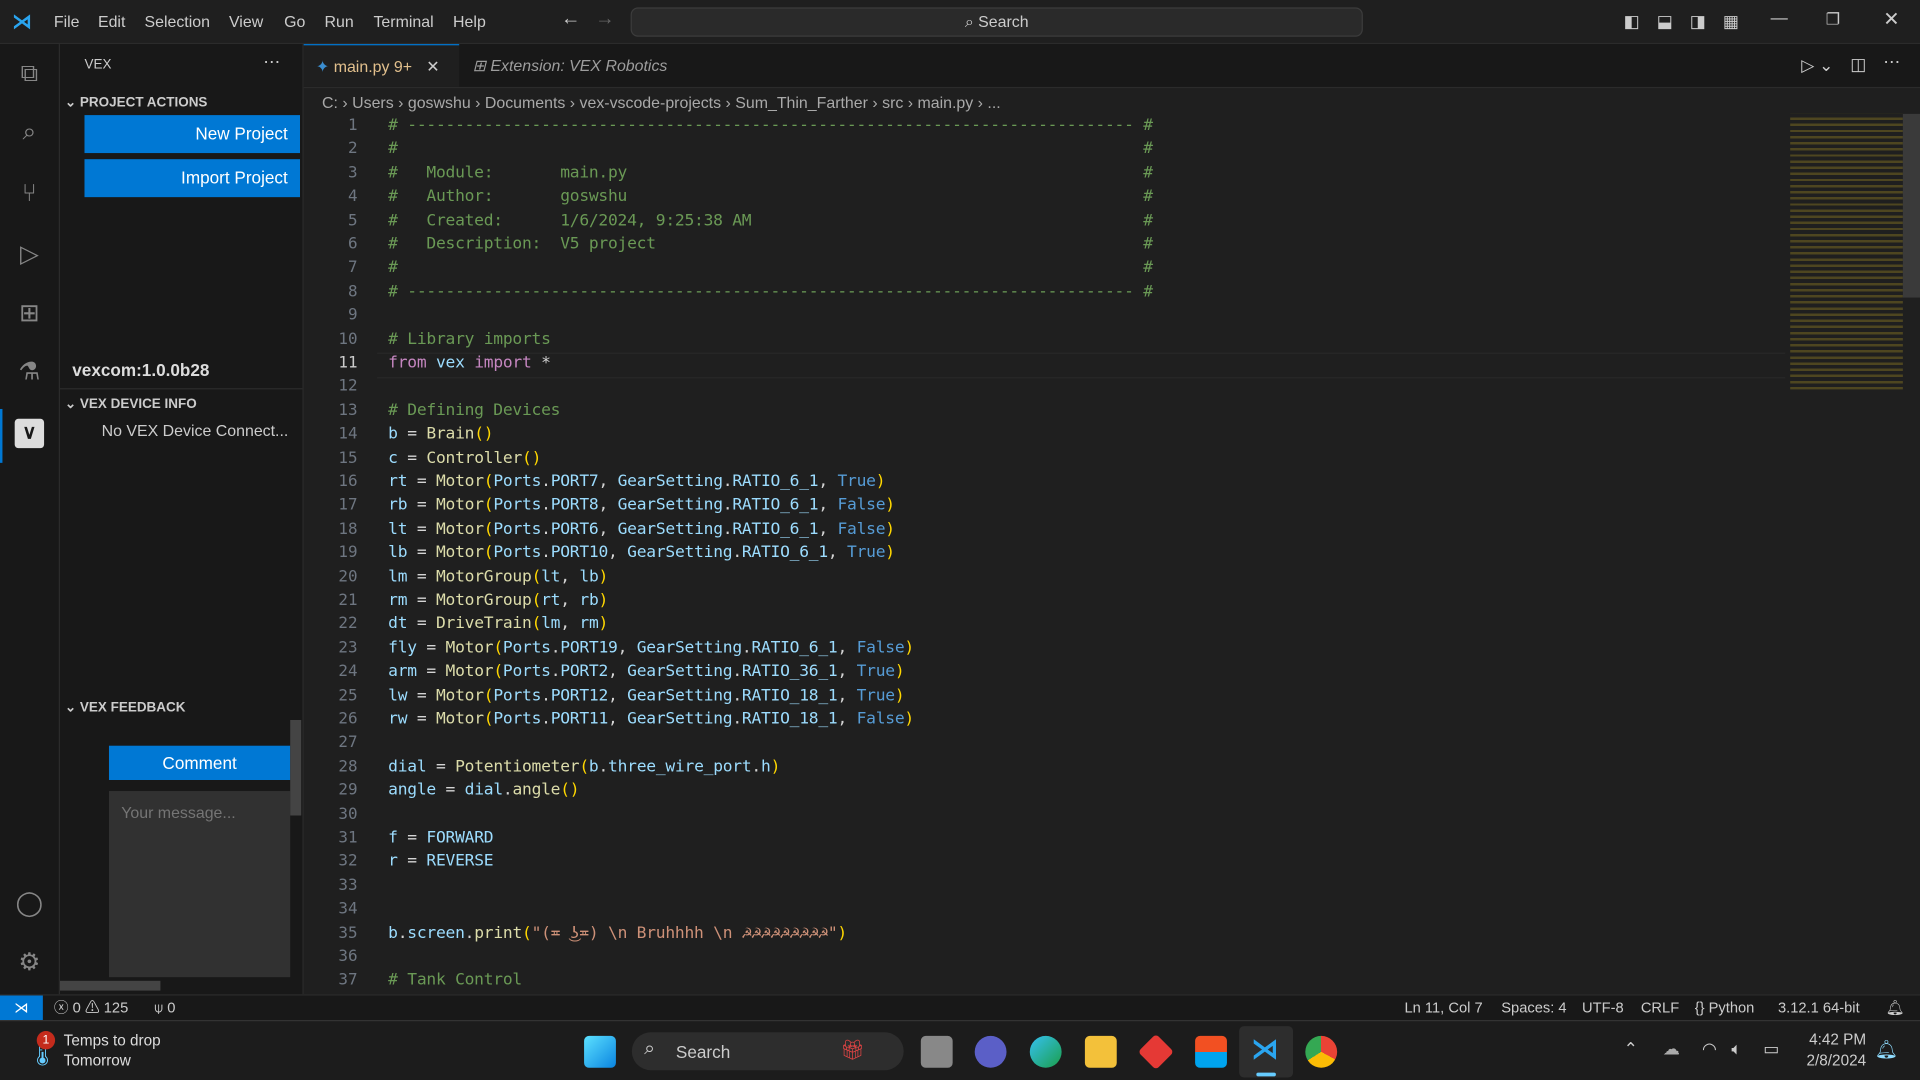 Image resolution: width=1920 pixels, height=1080 pixels. Describe the element at coordinates (469, 339) in the screenshot. I see `code-line: # Library imports` at that location.